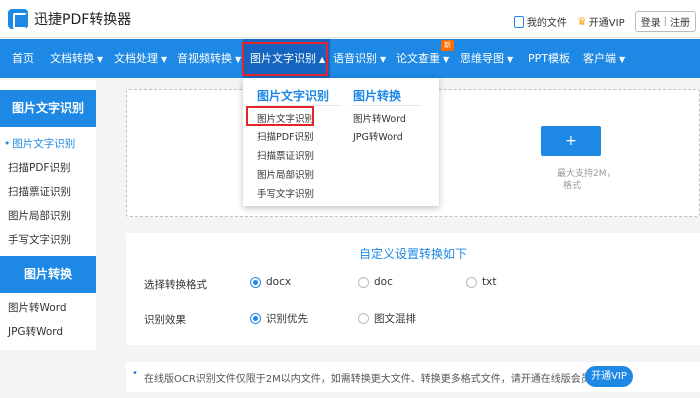 The image size is (700, 398). Describe the element at coordinates (39, 239) in the screenshot. I see `sidebar-item-handwriting: 手写文字识别` at that location.